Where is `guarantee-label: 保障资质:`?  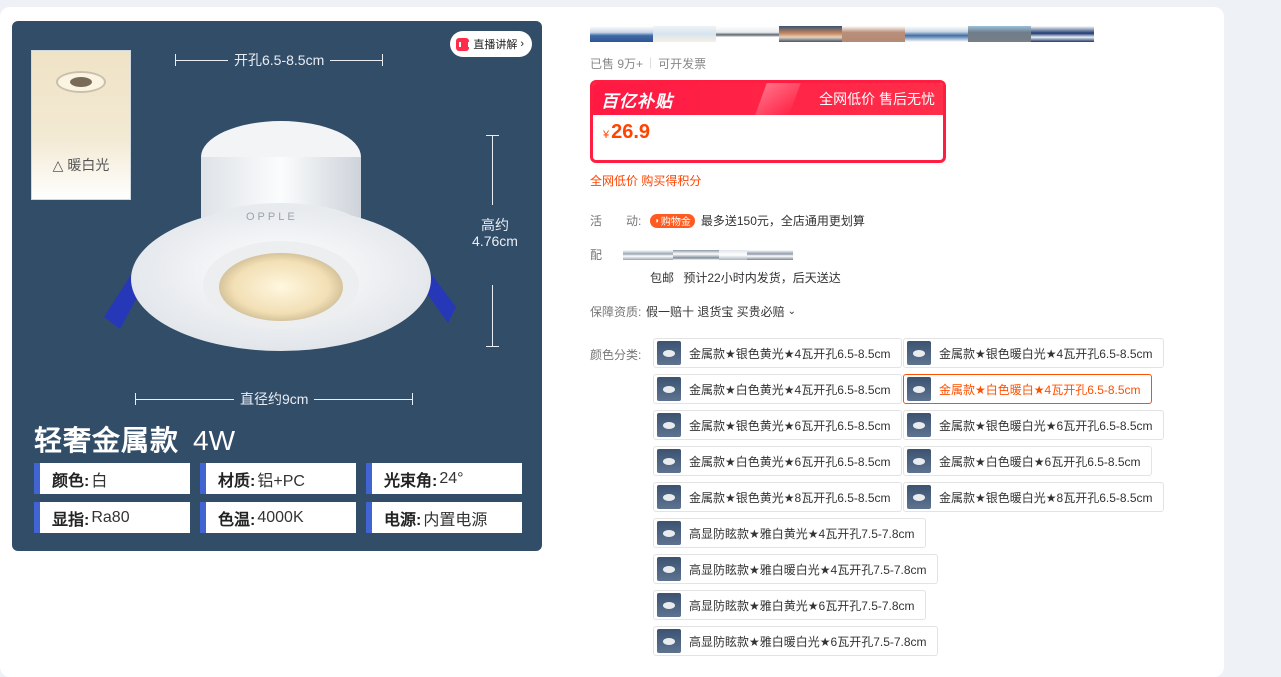
guarantee-label: 保障资质: is located at coordinates (616, 312).